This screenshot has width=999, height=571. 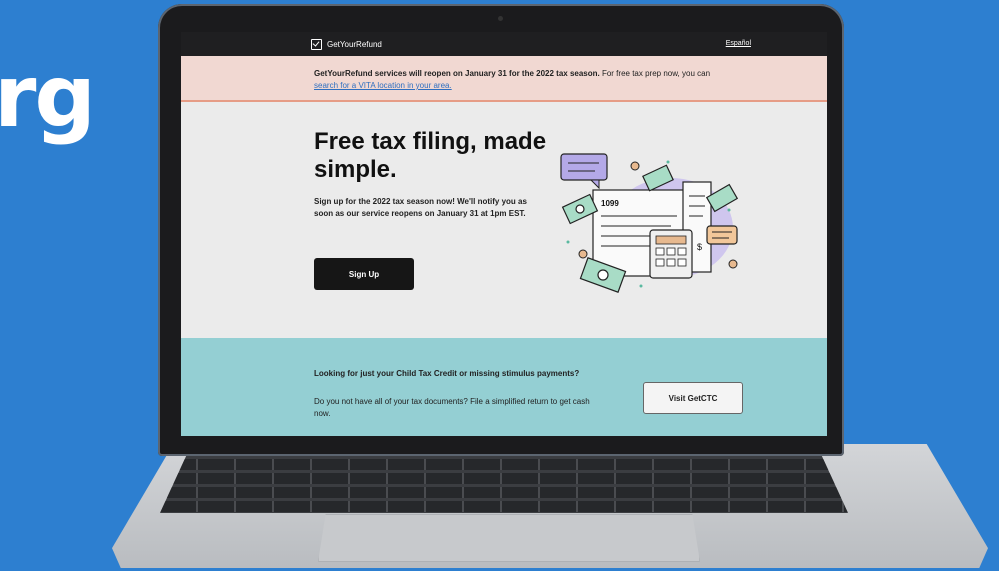 I want to click on checkbox-icon, so click(x=316, y=44).